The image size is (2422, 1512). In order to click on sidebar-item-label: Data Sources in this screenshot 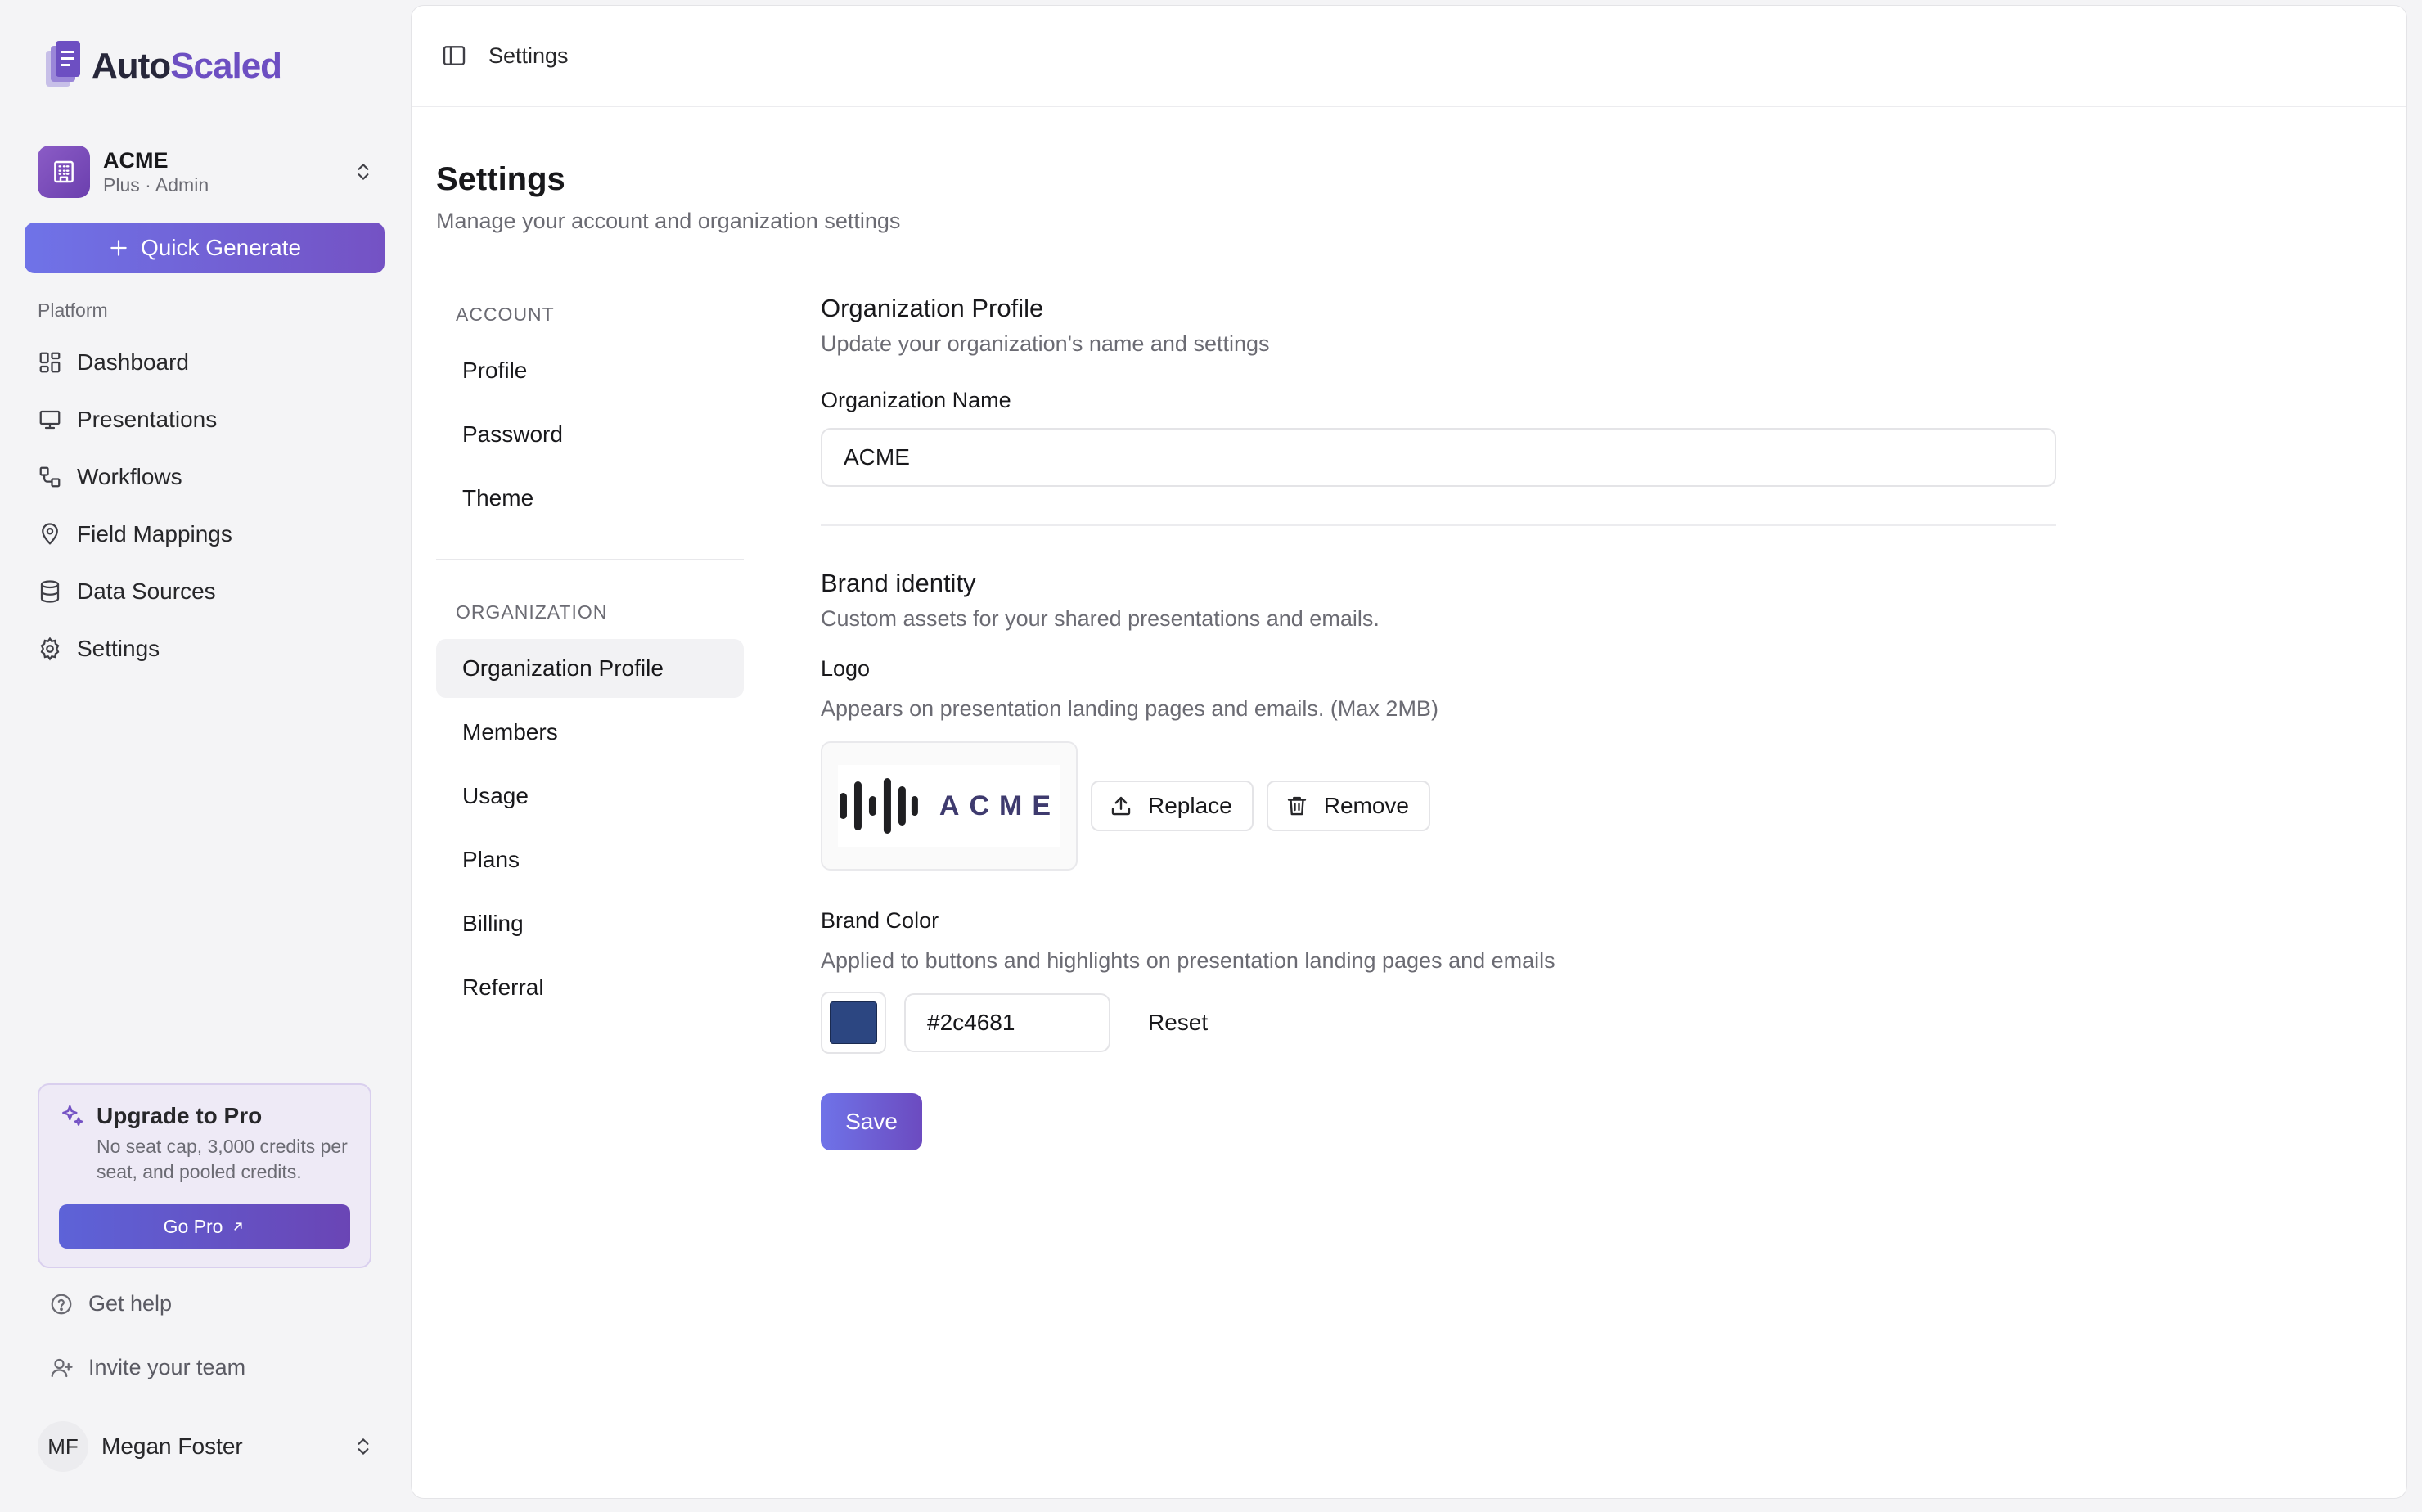, I will do `click(146, 591)`.